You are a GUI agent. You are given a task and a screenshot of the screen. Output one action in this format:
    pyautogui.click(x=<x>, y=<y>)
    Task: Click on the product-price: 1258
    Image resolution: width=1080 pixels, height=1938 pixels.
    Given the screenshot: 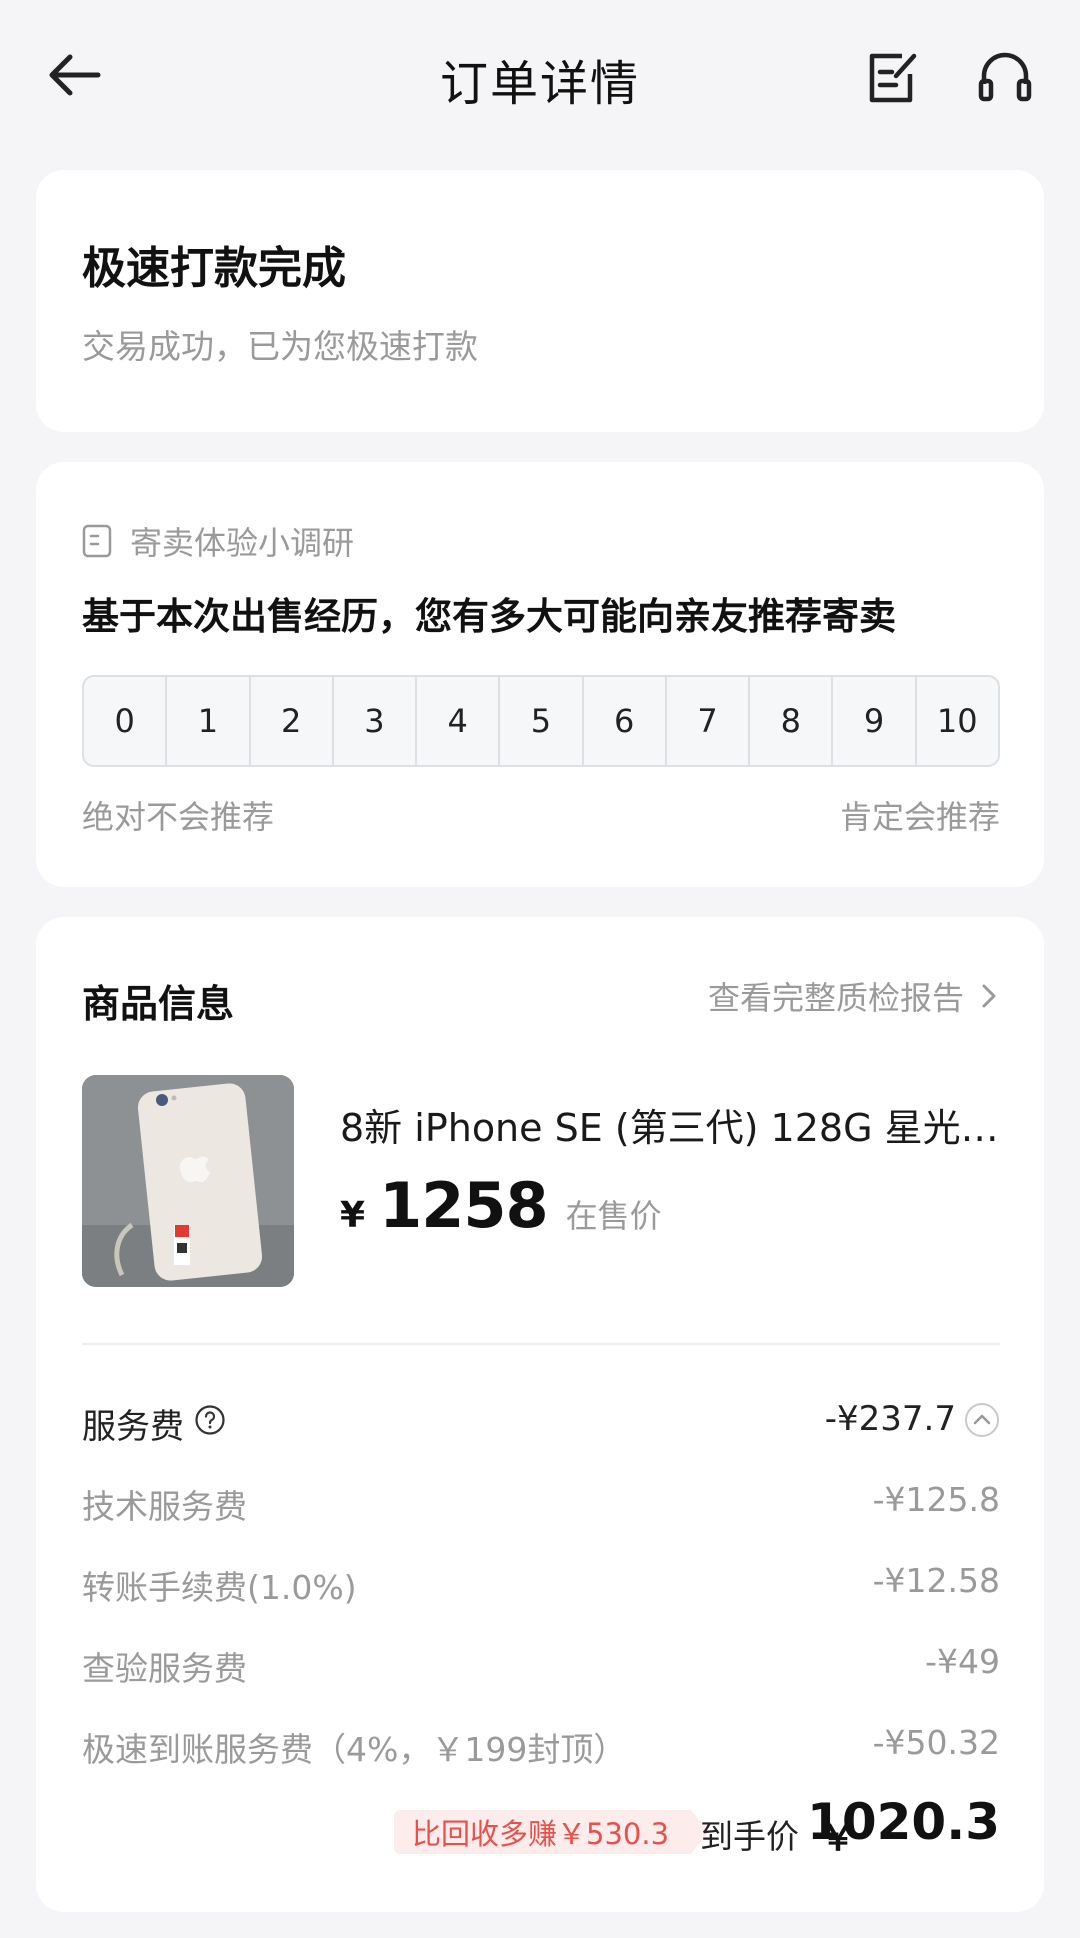 What is the action you would take?
    pyautogui.click(x=464, y=1205)
    